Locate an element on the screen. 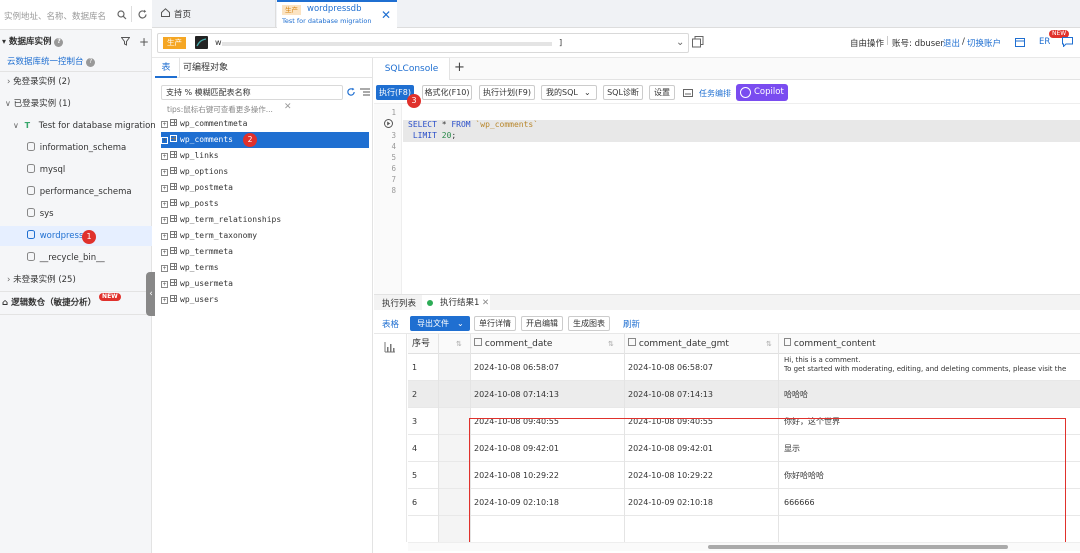  instance-search-input: 实例地址、名称、数据库名 is located at coordinates (55, 16).